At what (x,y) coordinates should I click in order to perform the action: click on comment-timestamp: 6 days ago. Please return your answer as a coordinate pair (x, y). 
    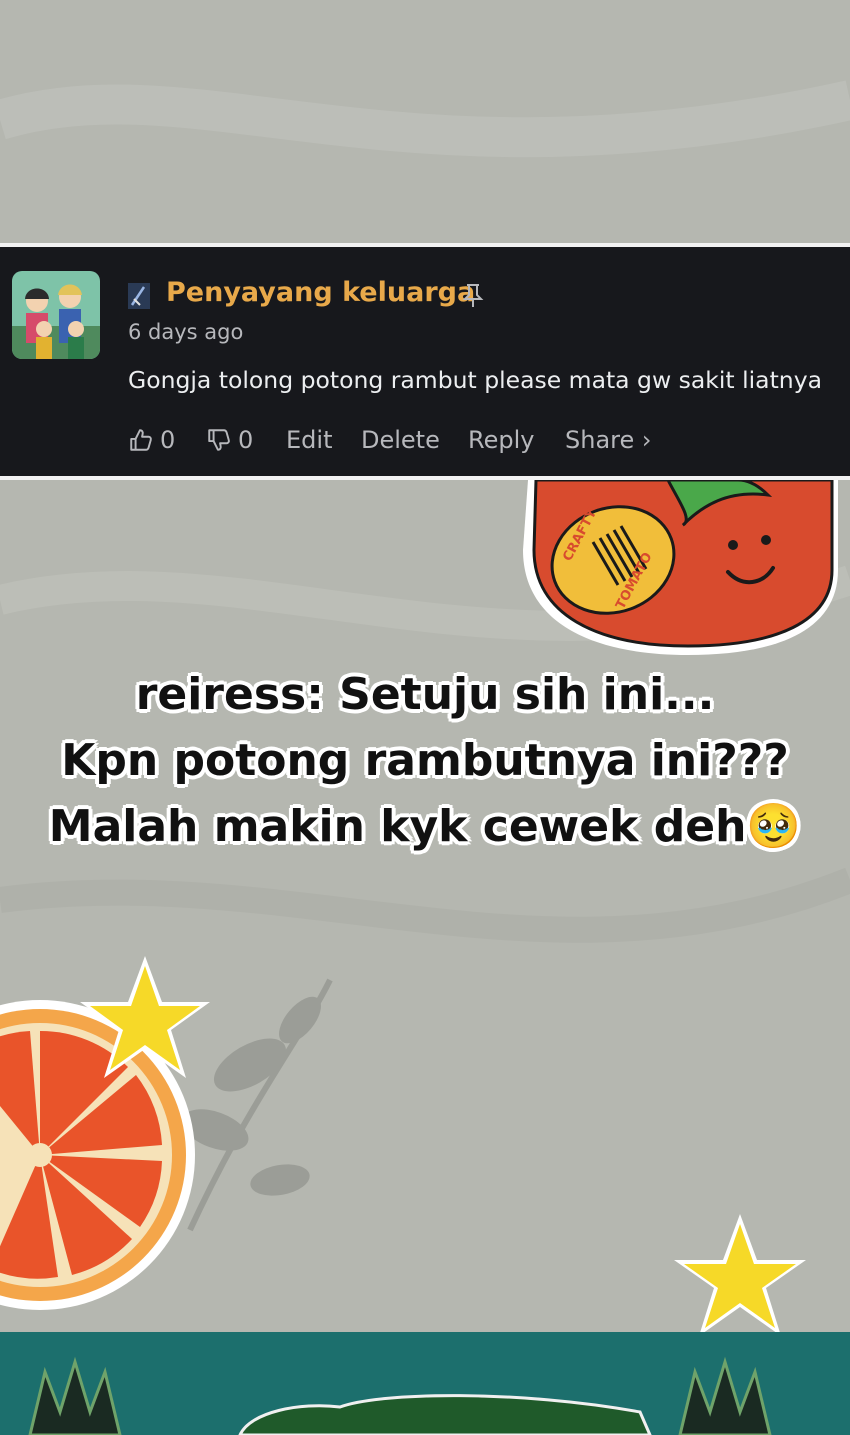
    Looking at the image, I should click on (186, 332).